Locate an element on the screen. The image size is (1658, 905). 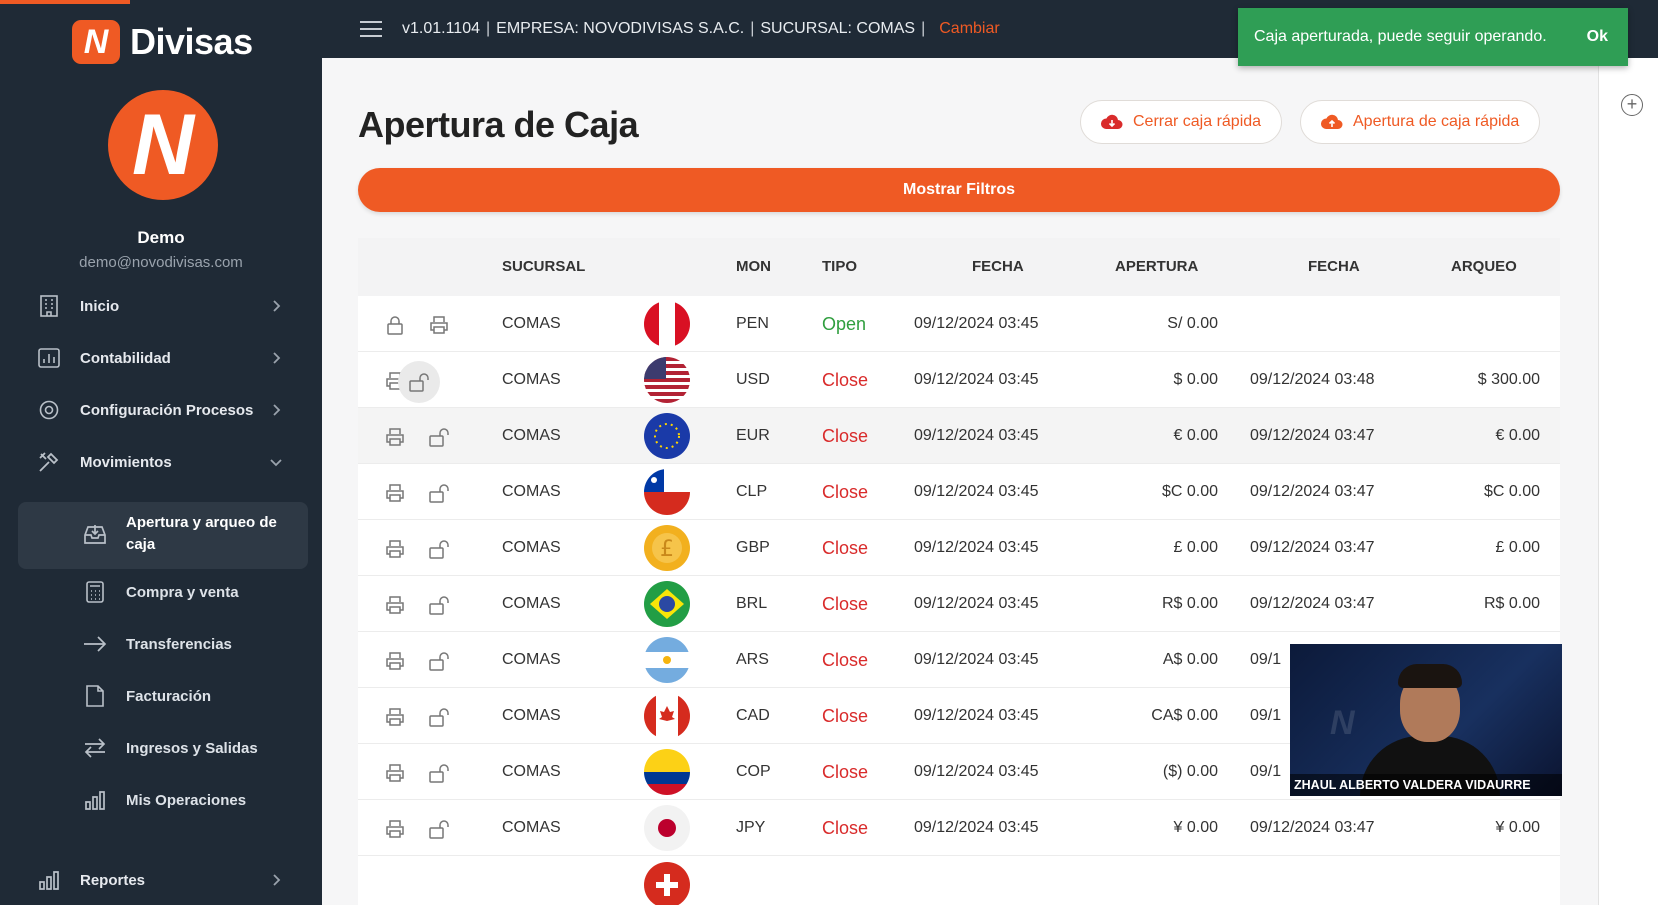
apertura-caja-rapida-button: Apertura de caja rápida is located at coordinates (1420, 122).